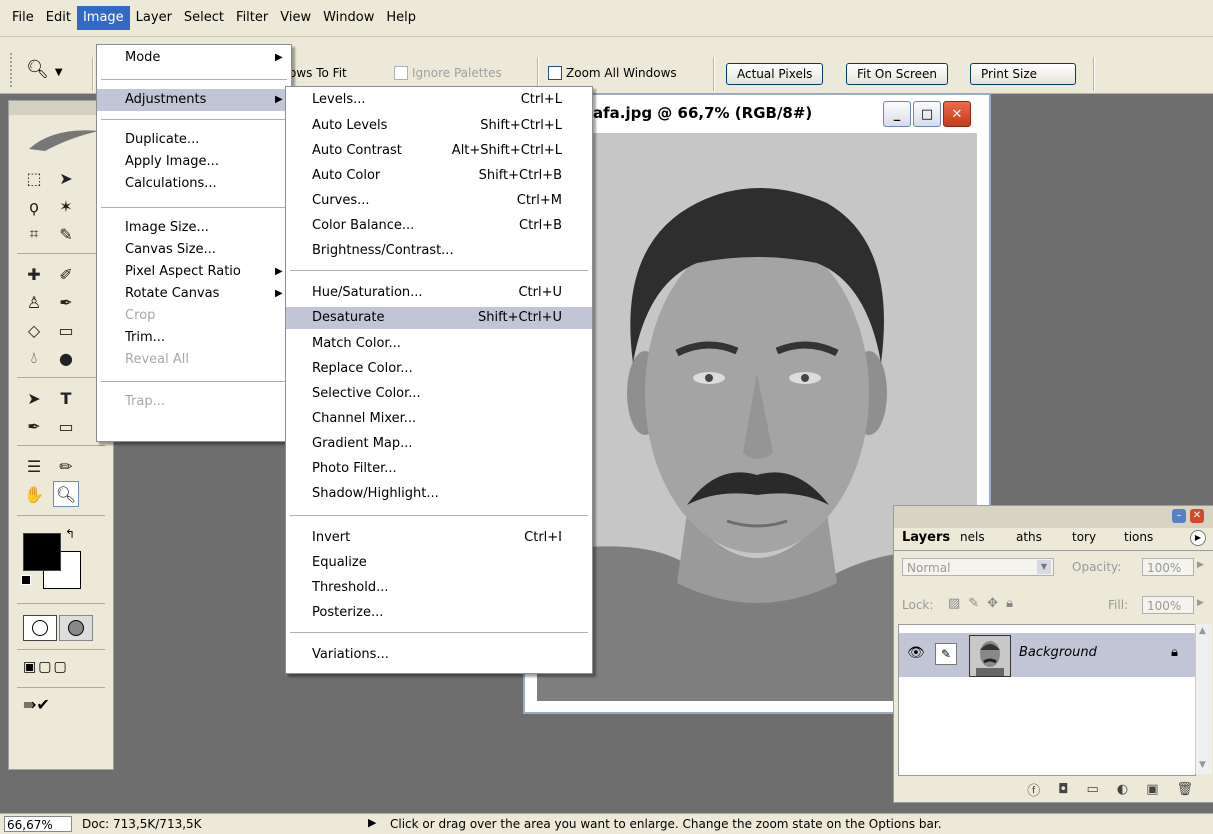 This screenshot has width=1213, height=834. Describe the element at coordinates (70, 534) in the screenshot. I see `swap-colors-icon: ↰` at that location.